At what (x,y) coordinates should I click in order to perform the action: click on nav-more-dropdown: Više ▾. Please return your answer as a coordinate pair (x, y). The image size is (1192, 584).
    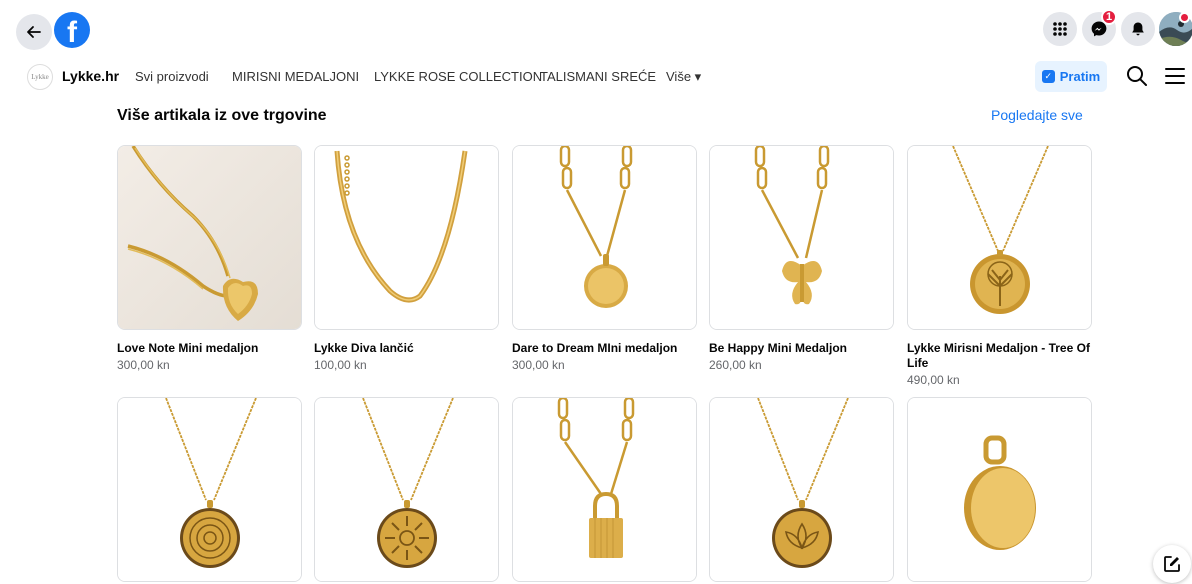
    Looking at the image, I should click on (683, 77).